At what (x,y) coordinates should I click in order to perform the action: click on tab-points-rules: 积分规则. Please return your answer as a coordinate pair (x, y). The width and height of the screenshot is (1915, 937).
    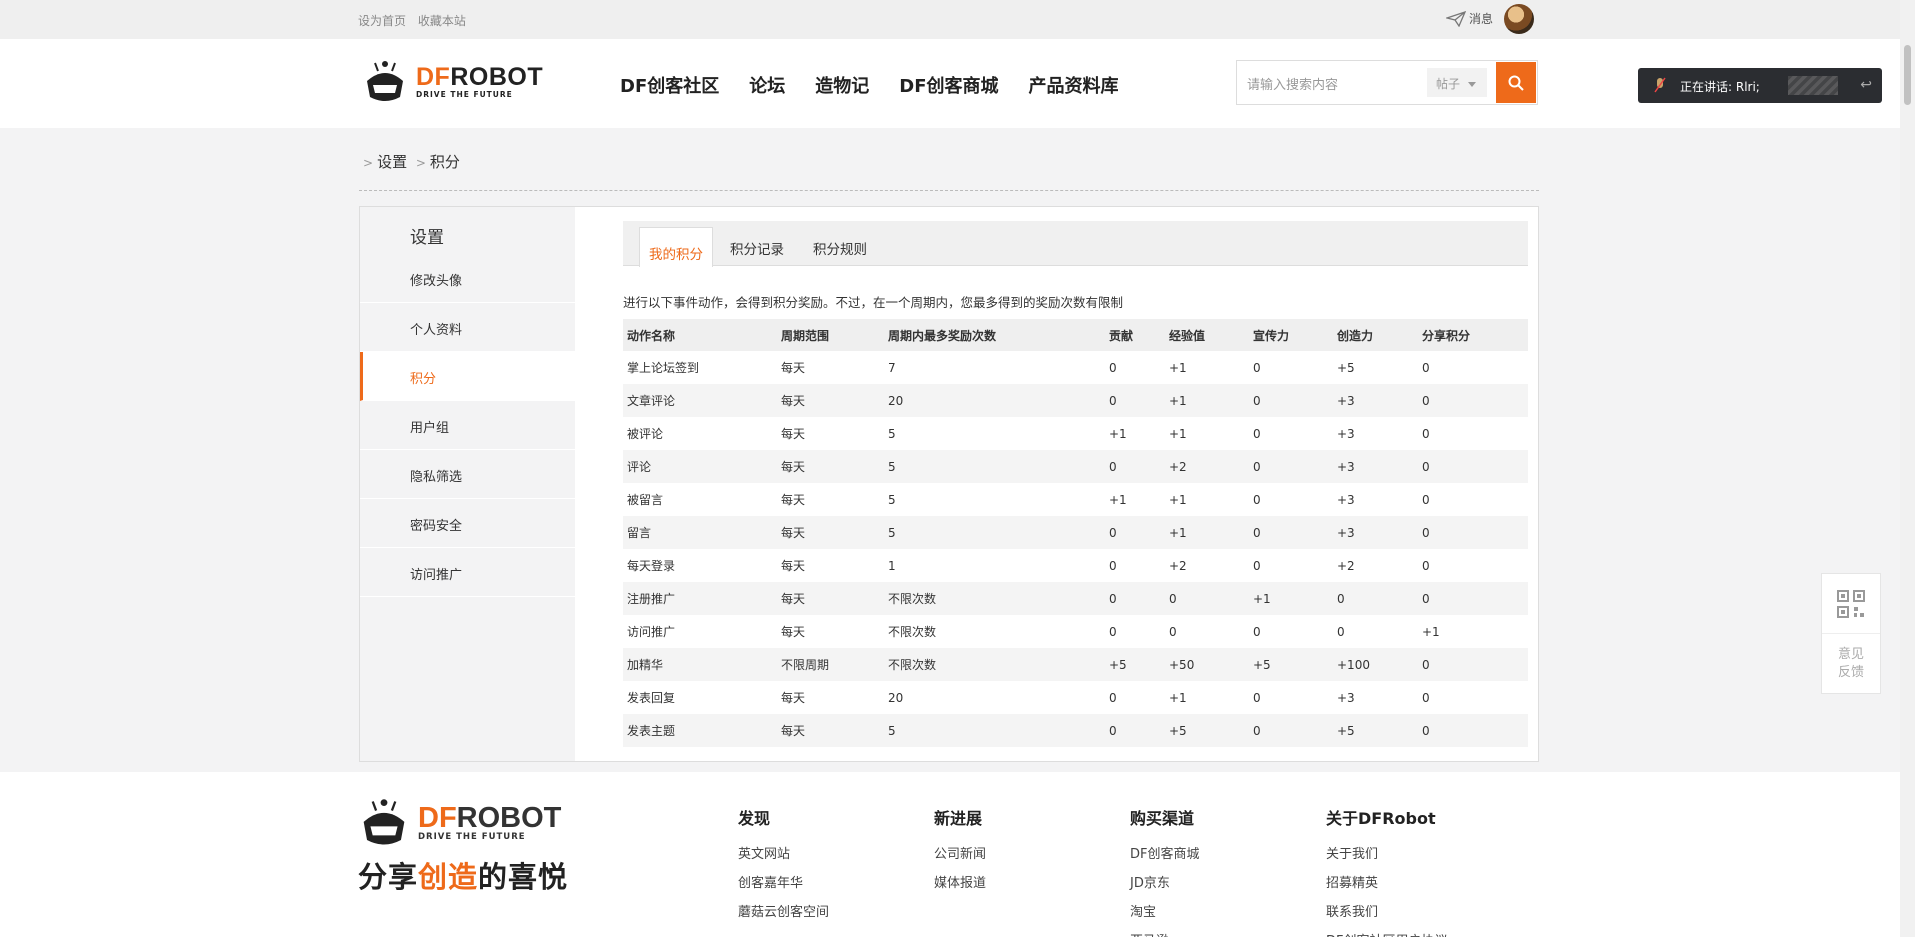
    Looking at the image, I should click on (840, 246).